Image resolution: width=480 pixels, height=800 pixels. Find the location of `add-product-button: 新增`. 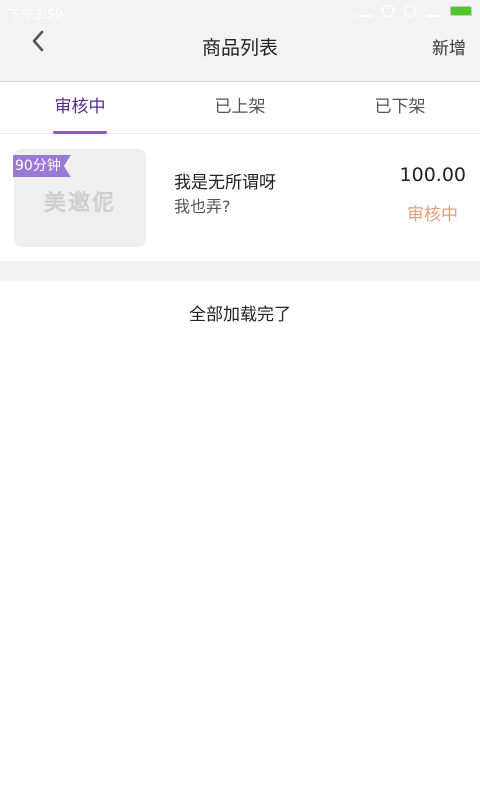

add-product-button: 新增 is located at coordinates (449, 49).